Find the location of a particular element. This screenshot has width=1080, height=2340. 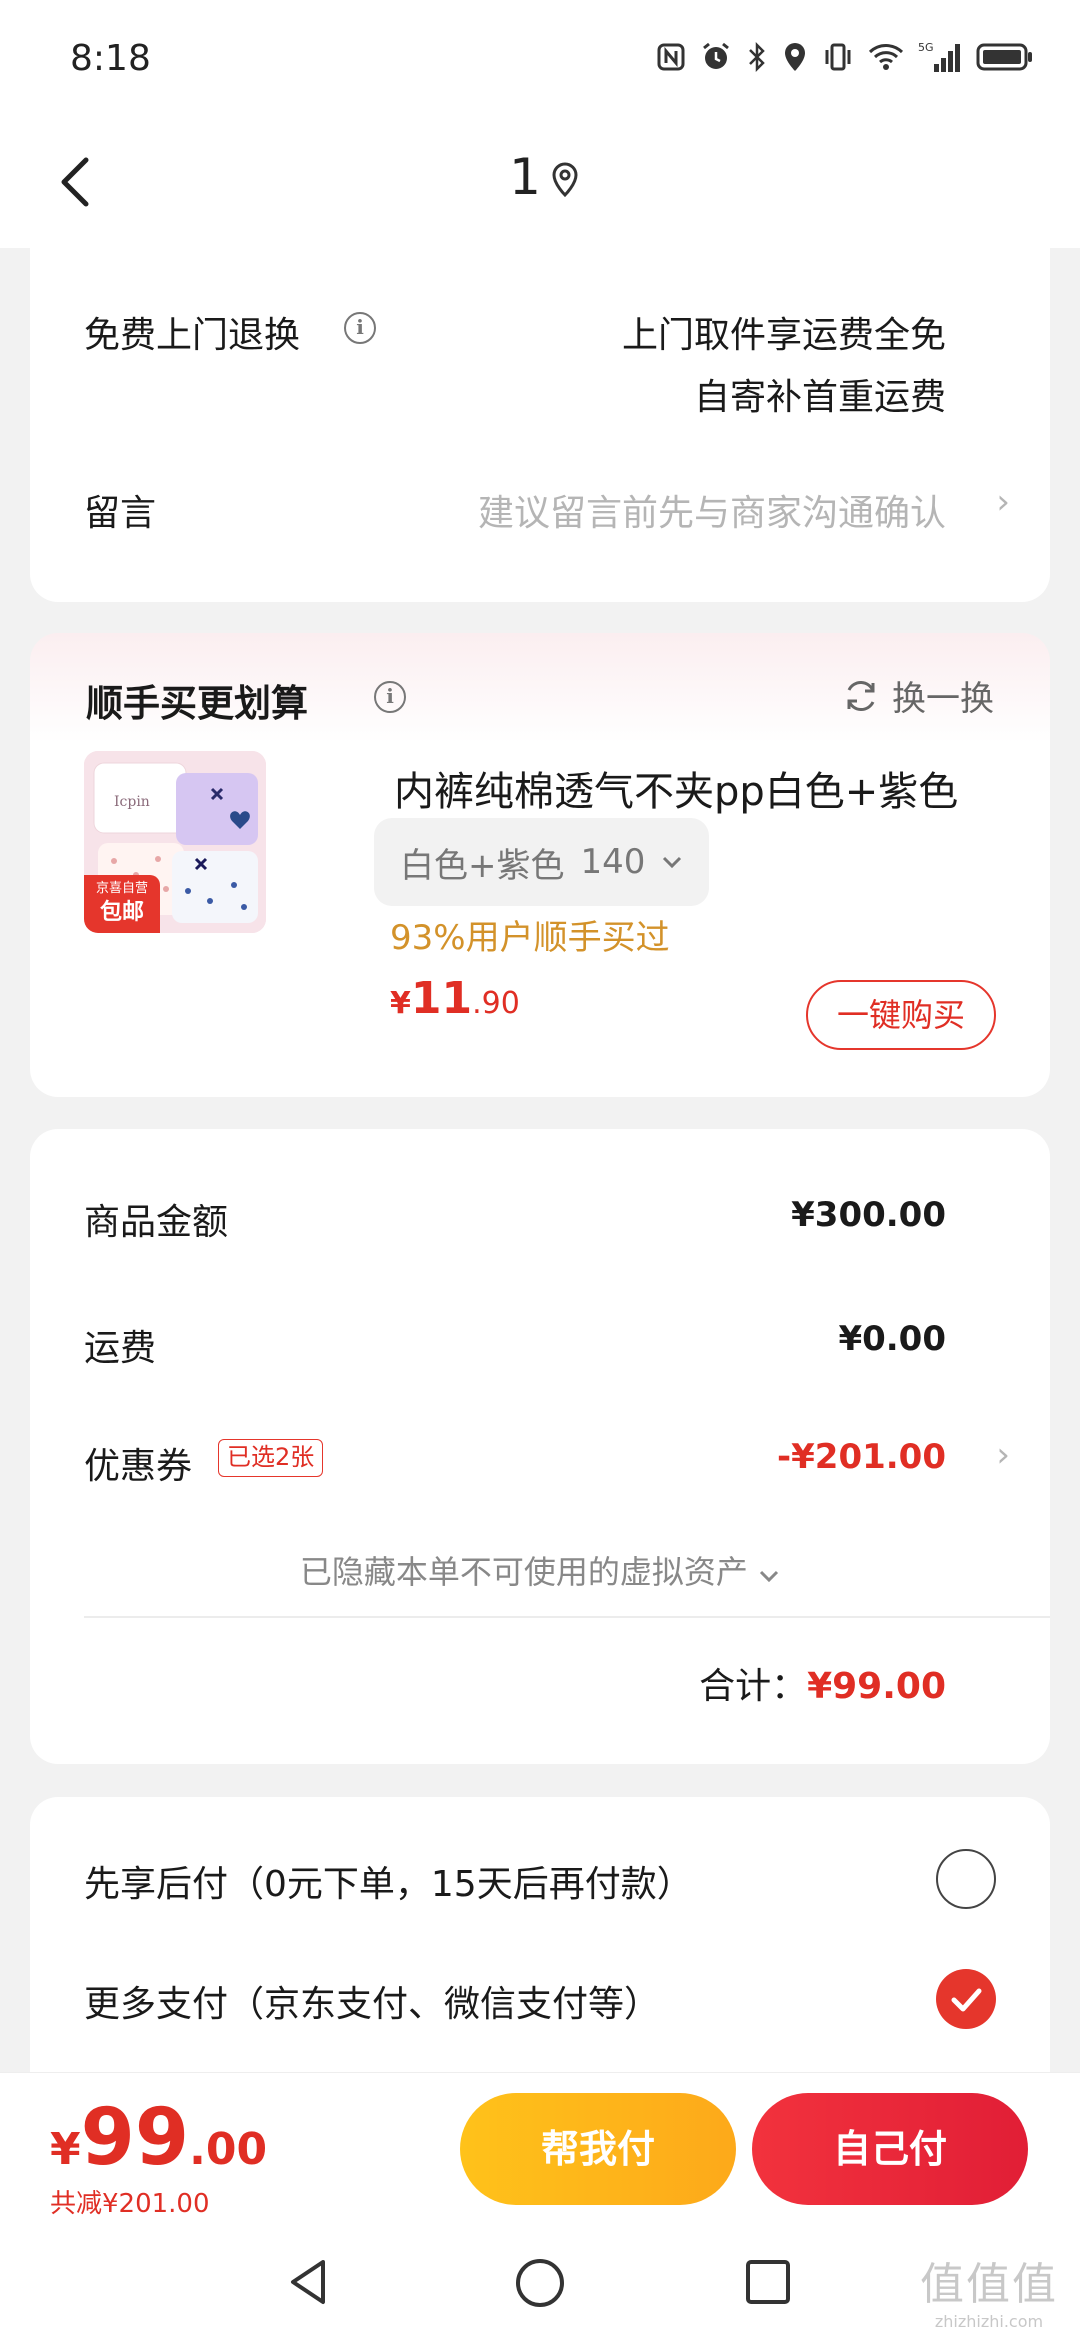

more-payment-radio is located at coordinates (966, 1999).